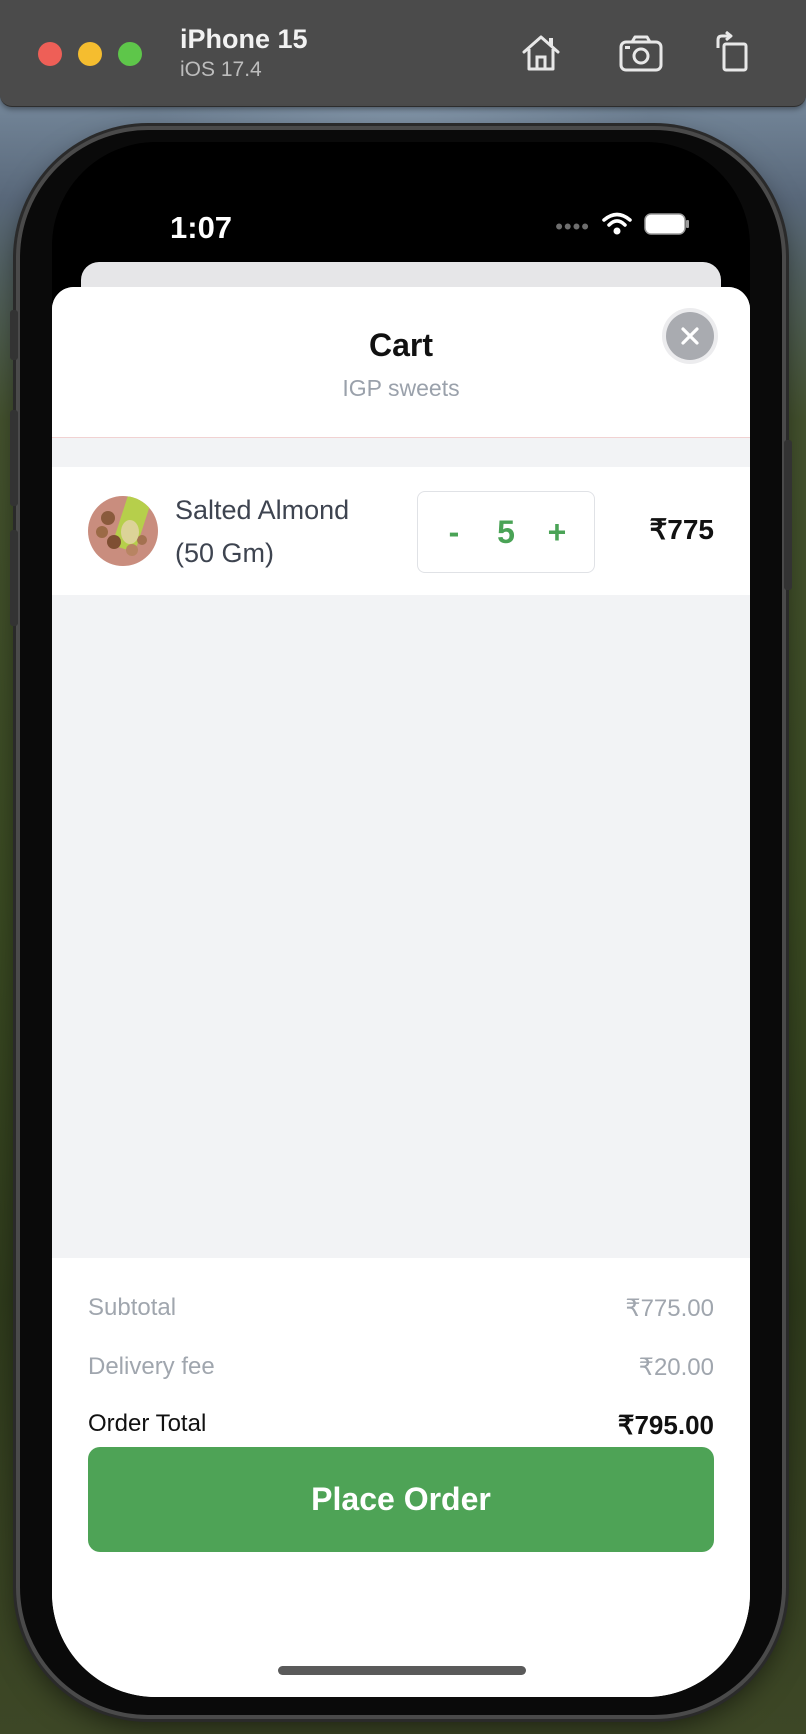  I want to click on status-icons: ••••, so click(622, 226).